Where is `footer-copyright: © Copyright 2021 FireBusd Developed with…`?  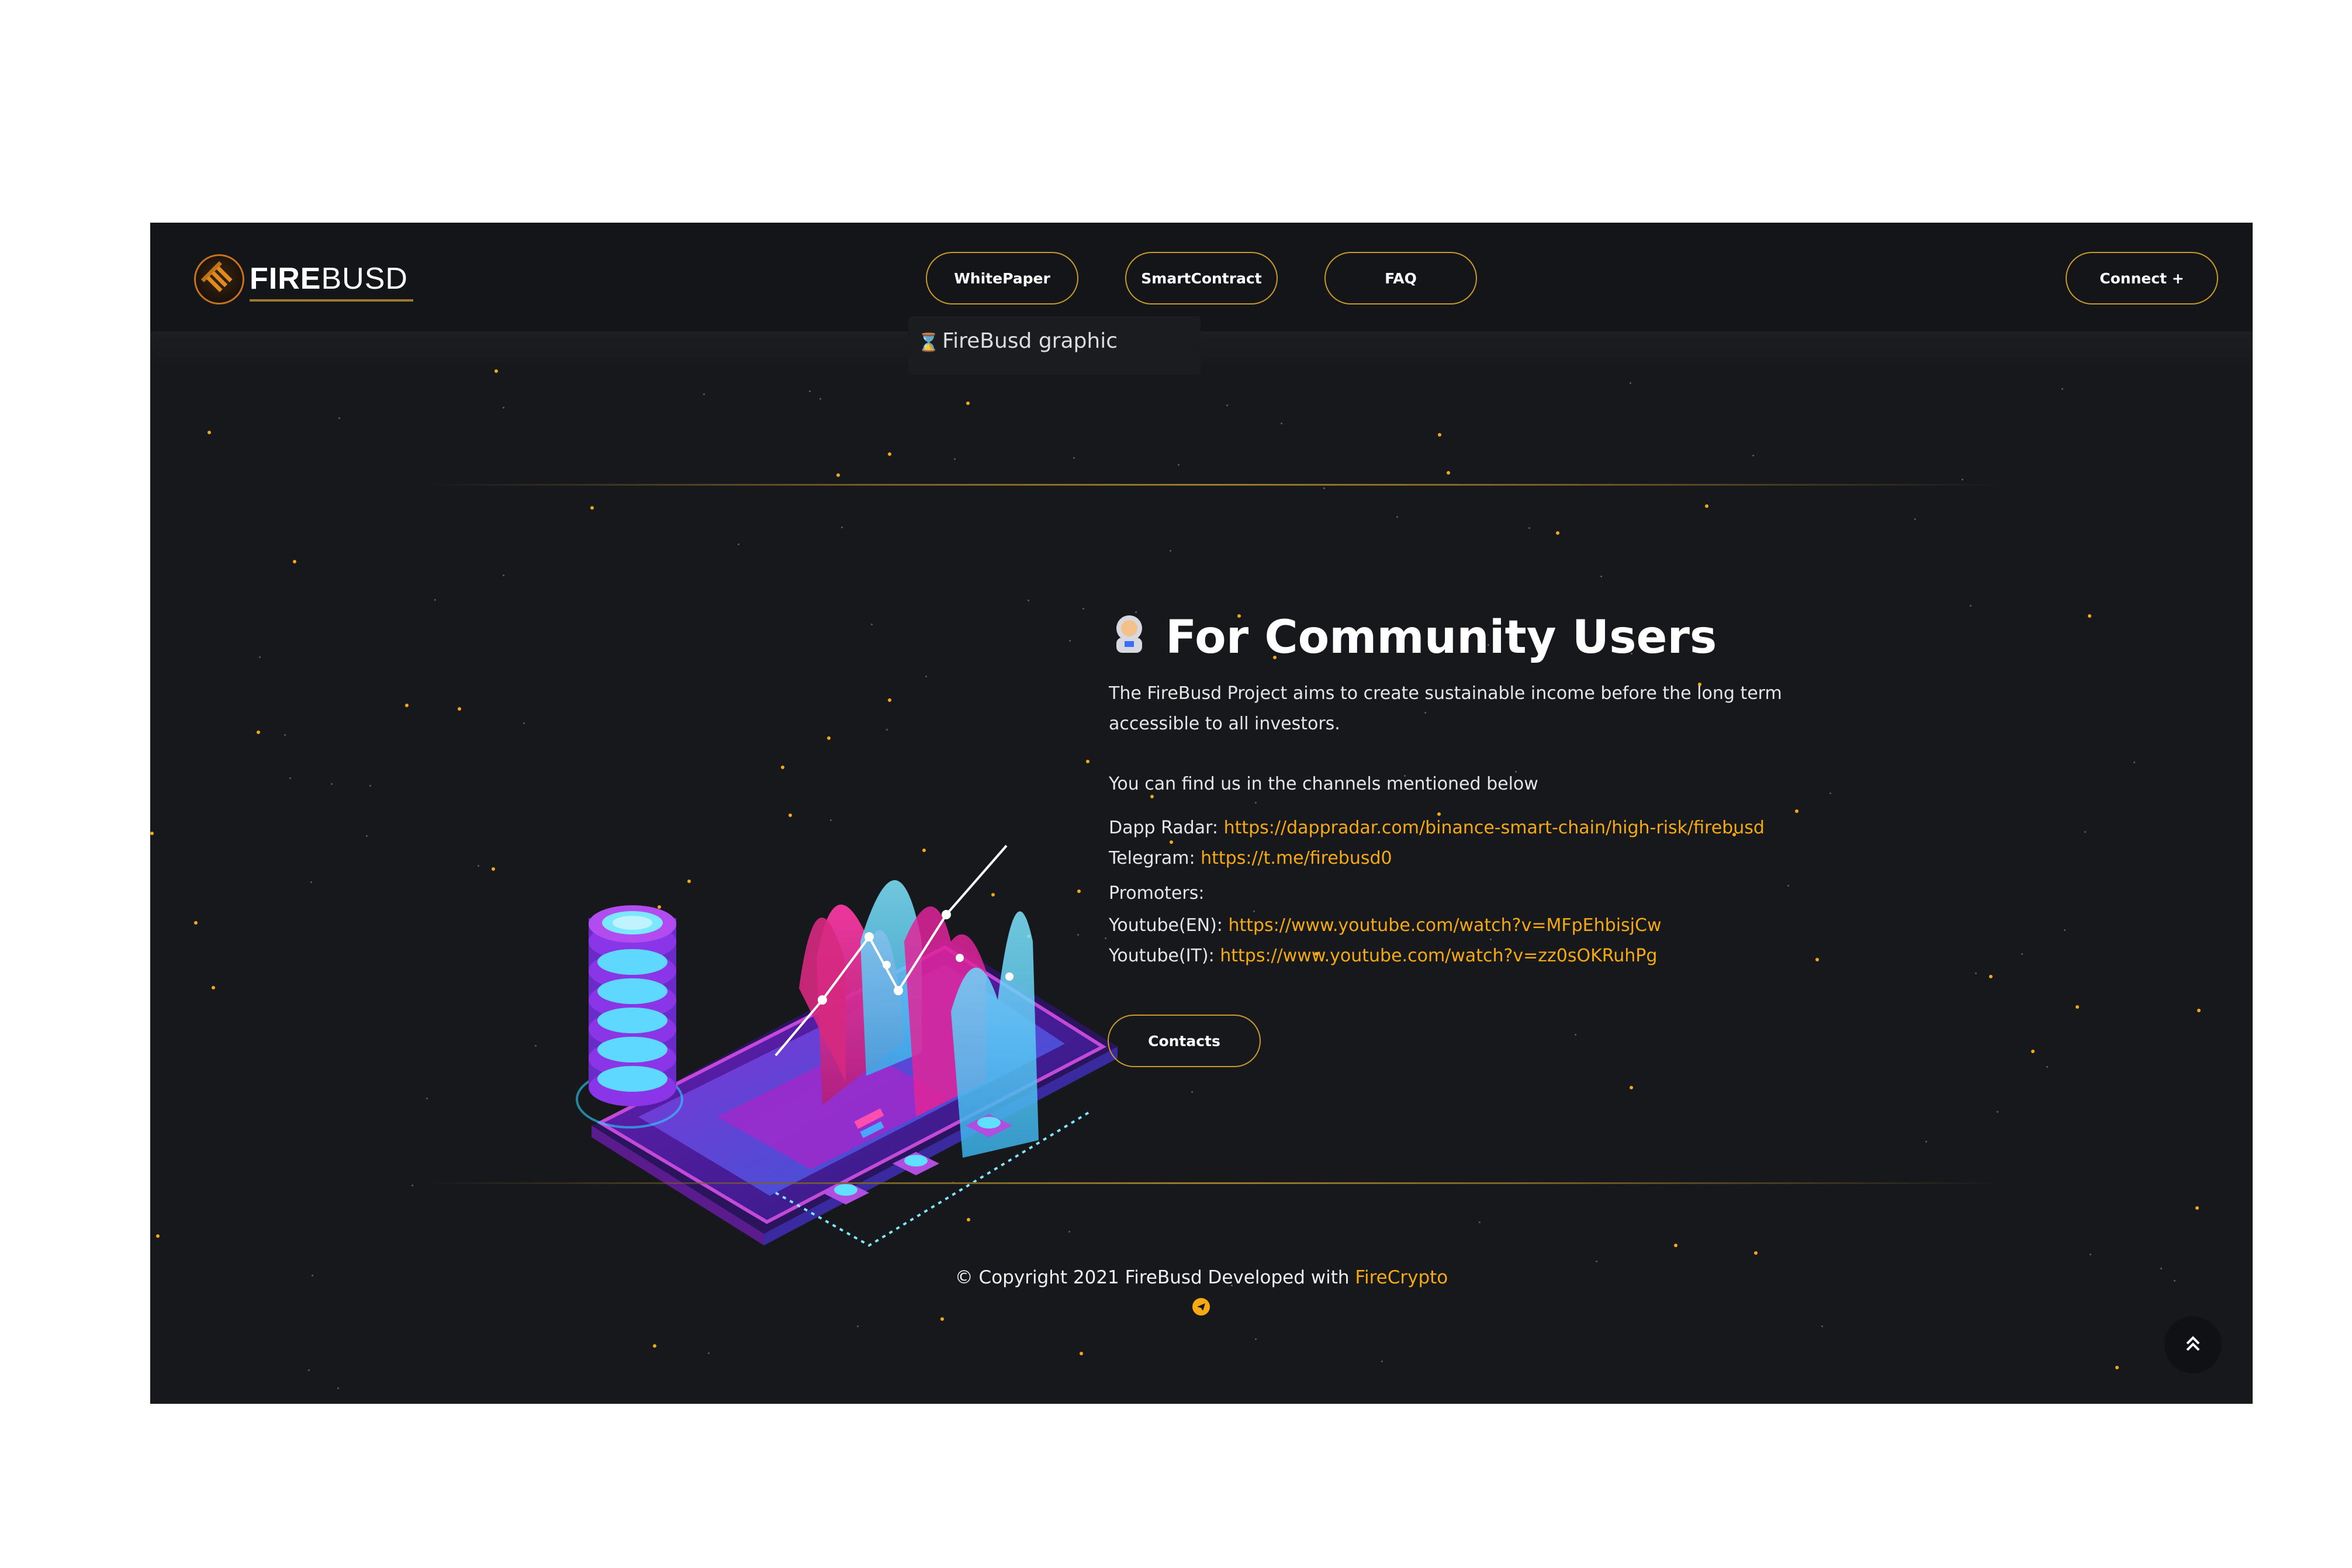
footer-copyright: © Copyright 2021 FireBusd Developed with… is located at coordinates (1201, 1277).